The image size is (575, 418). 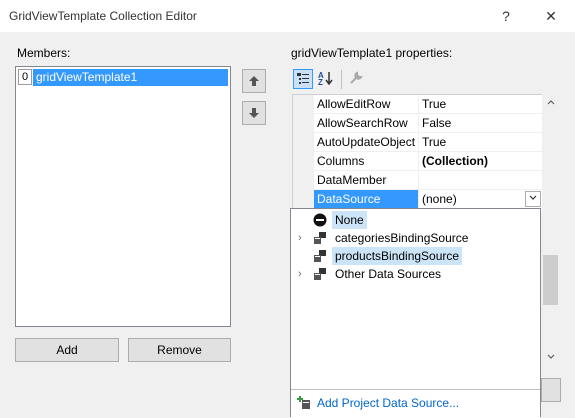 I want to click on scroll-thumb, so click(x=550, y=280).